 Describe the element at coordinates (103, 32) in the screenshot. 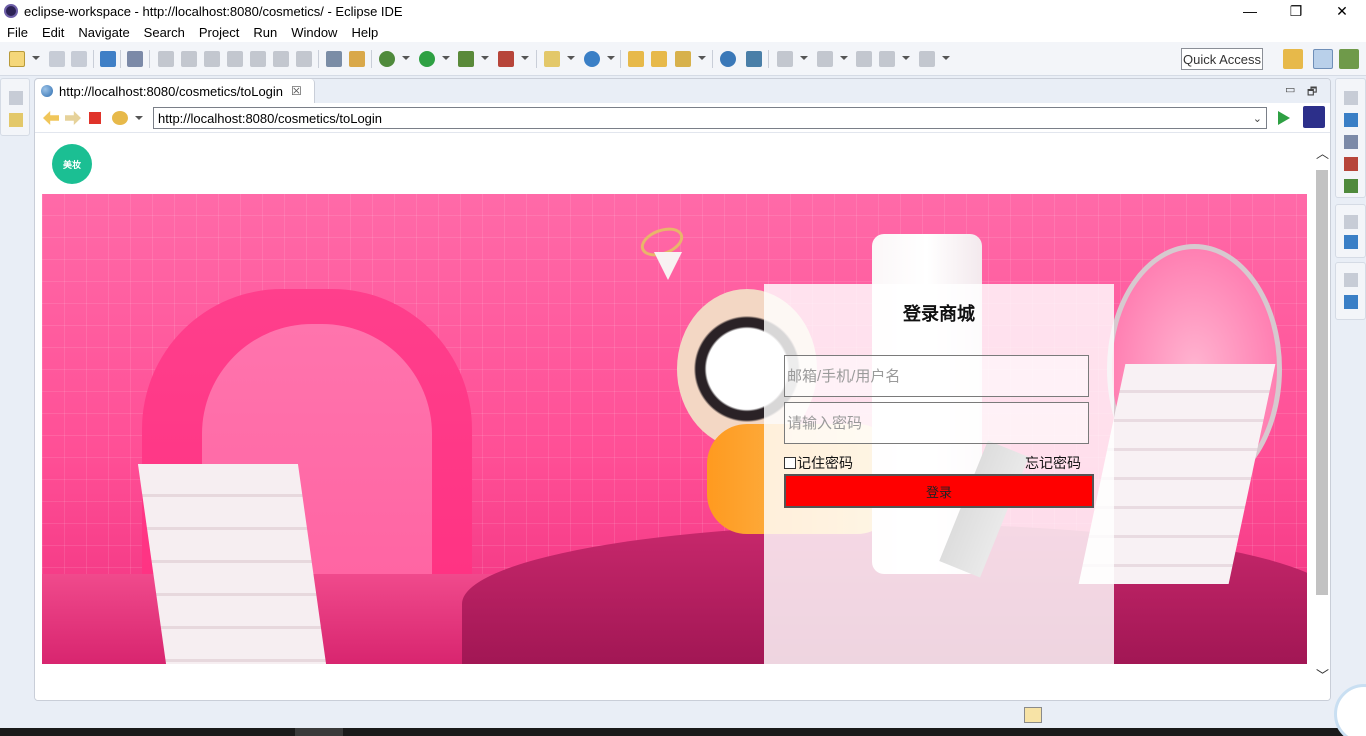

I see `menu-navigate: Navigate` at that location.